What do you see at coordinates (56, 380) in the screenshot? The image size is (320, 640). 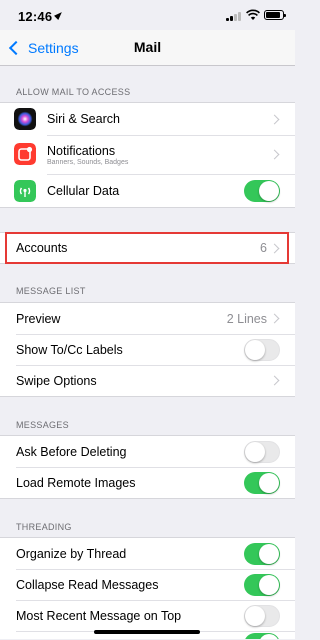 I see `swipe-options-label: Swipe Options` at bounding box center [56, 380].